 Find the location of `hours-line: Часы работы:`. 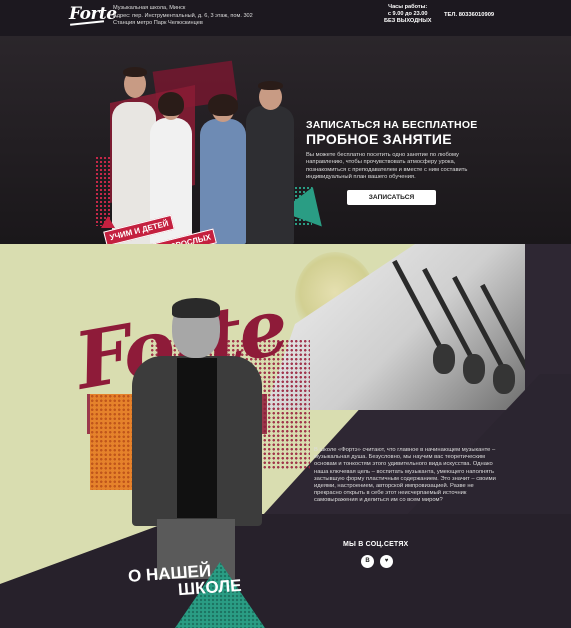

hours-line: Часы работы: is located at coordinates (408, 7).